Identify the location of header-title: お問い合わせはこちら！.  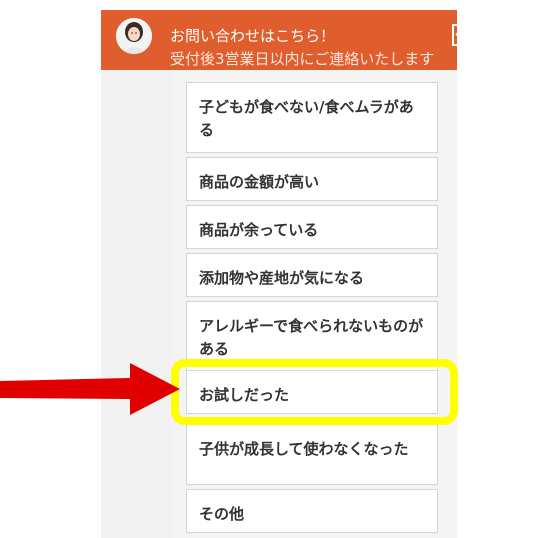
(253, 36).